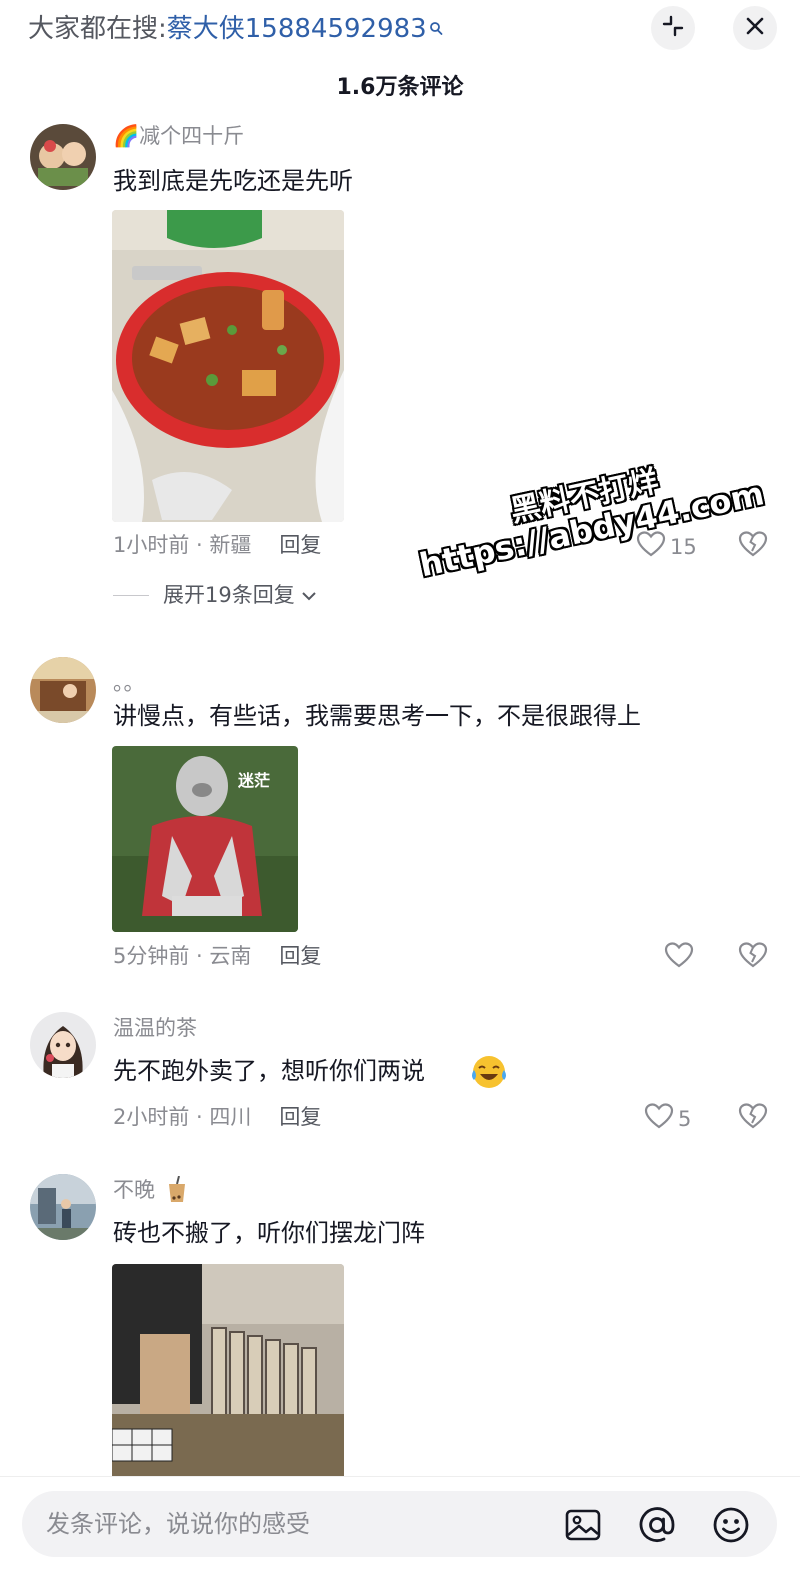  I want to click on comment-username: 温温的茶, so click(155, 1028).